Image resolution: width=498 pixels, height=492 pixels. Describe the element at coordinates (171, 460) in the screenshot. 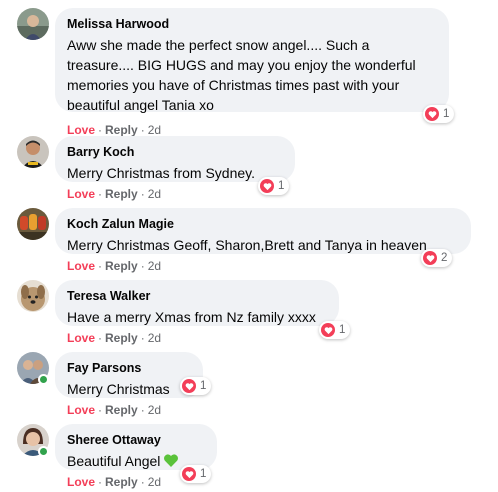

I see `green-heart-icon` at that location.